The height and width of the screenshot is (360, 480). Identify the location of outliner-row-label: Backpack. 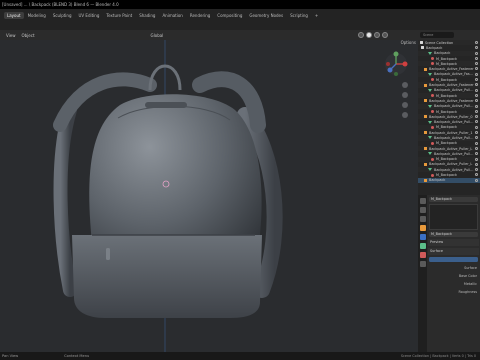
(437, 180).